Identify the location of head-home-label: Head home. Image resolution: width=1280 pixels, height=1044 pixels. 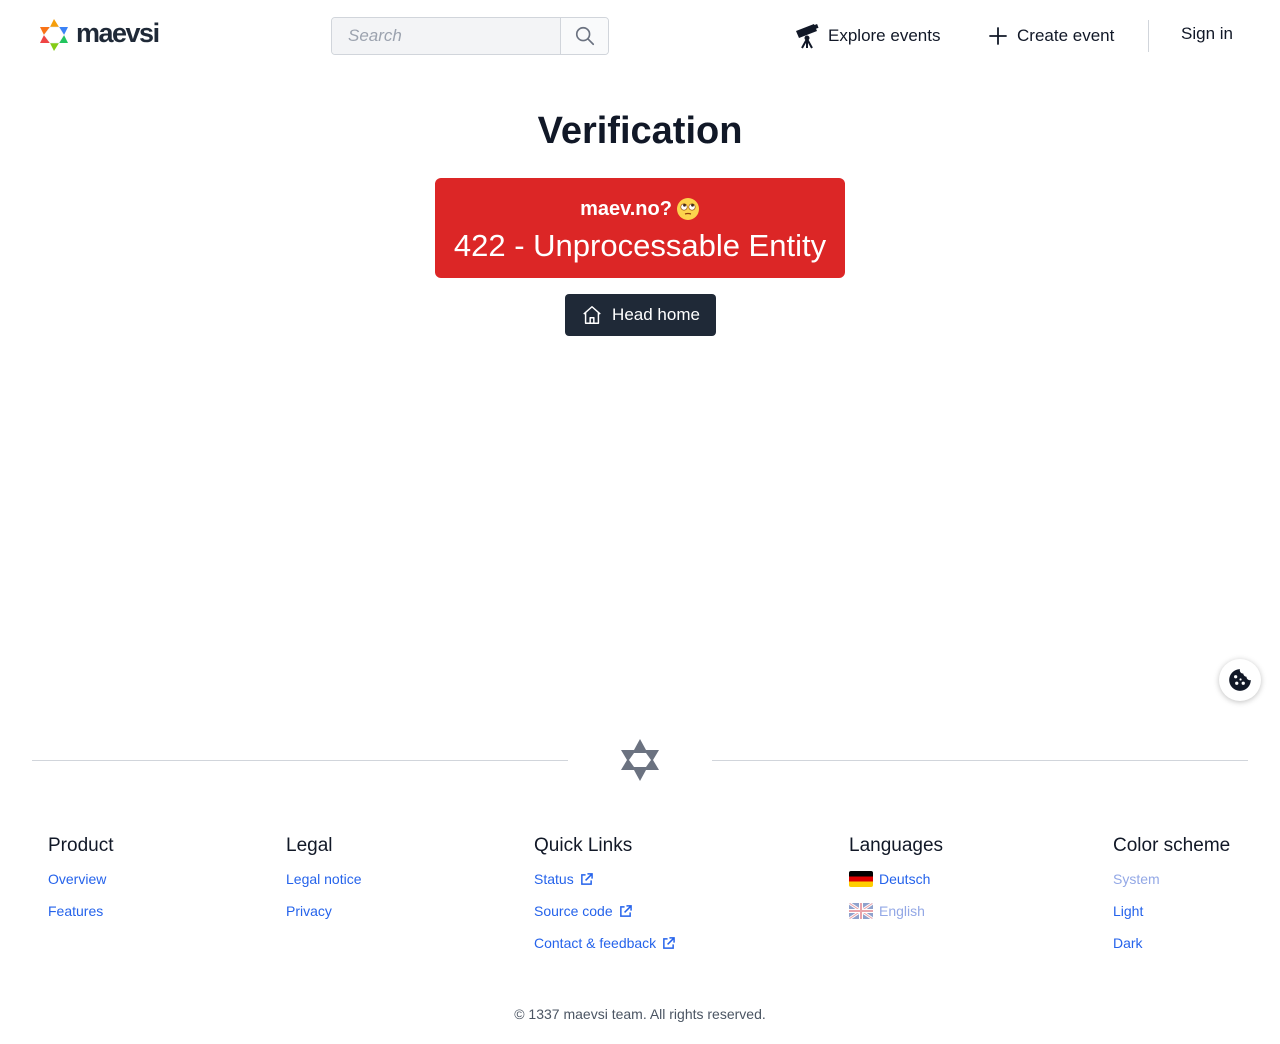
(656, 314).